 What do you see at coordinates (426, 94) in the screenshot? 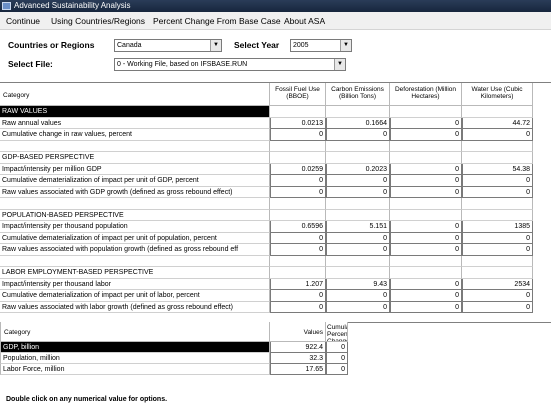
I see `col-header-deforestation: Deforestation (Million Hectares)` at bounding box center [426, 94].